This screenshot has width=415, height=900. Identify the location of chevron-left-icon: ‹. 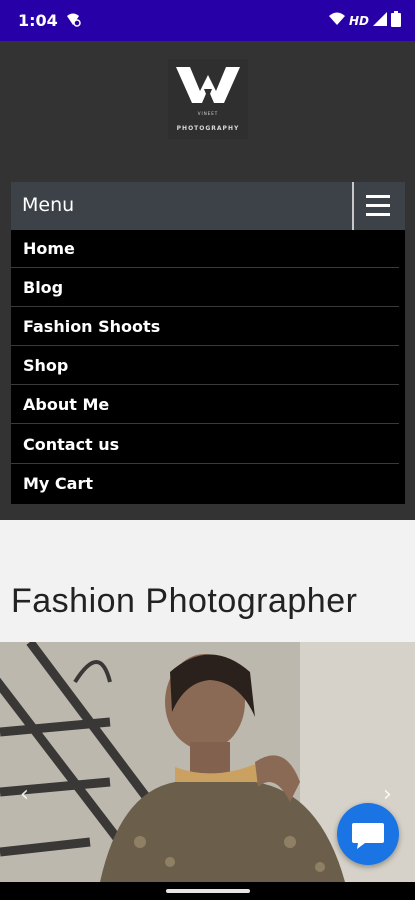
(24, 794).